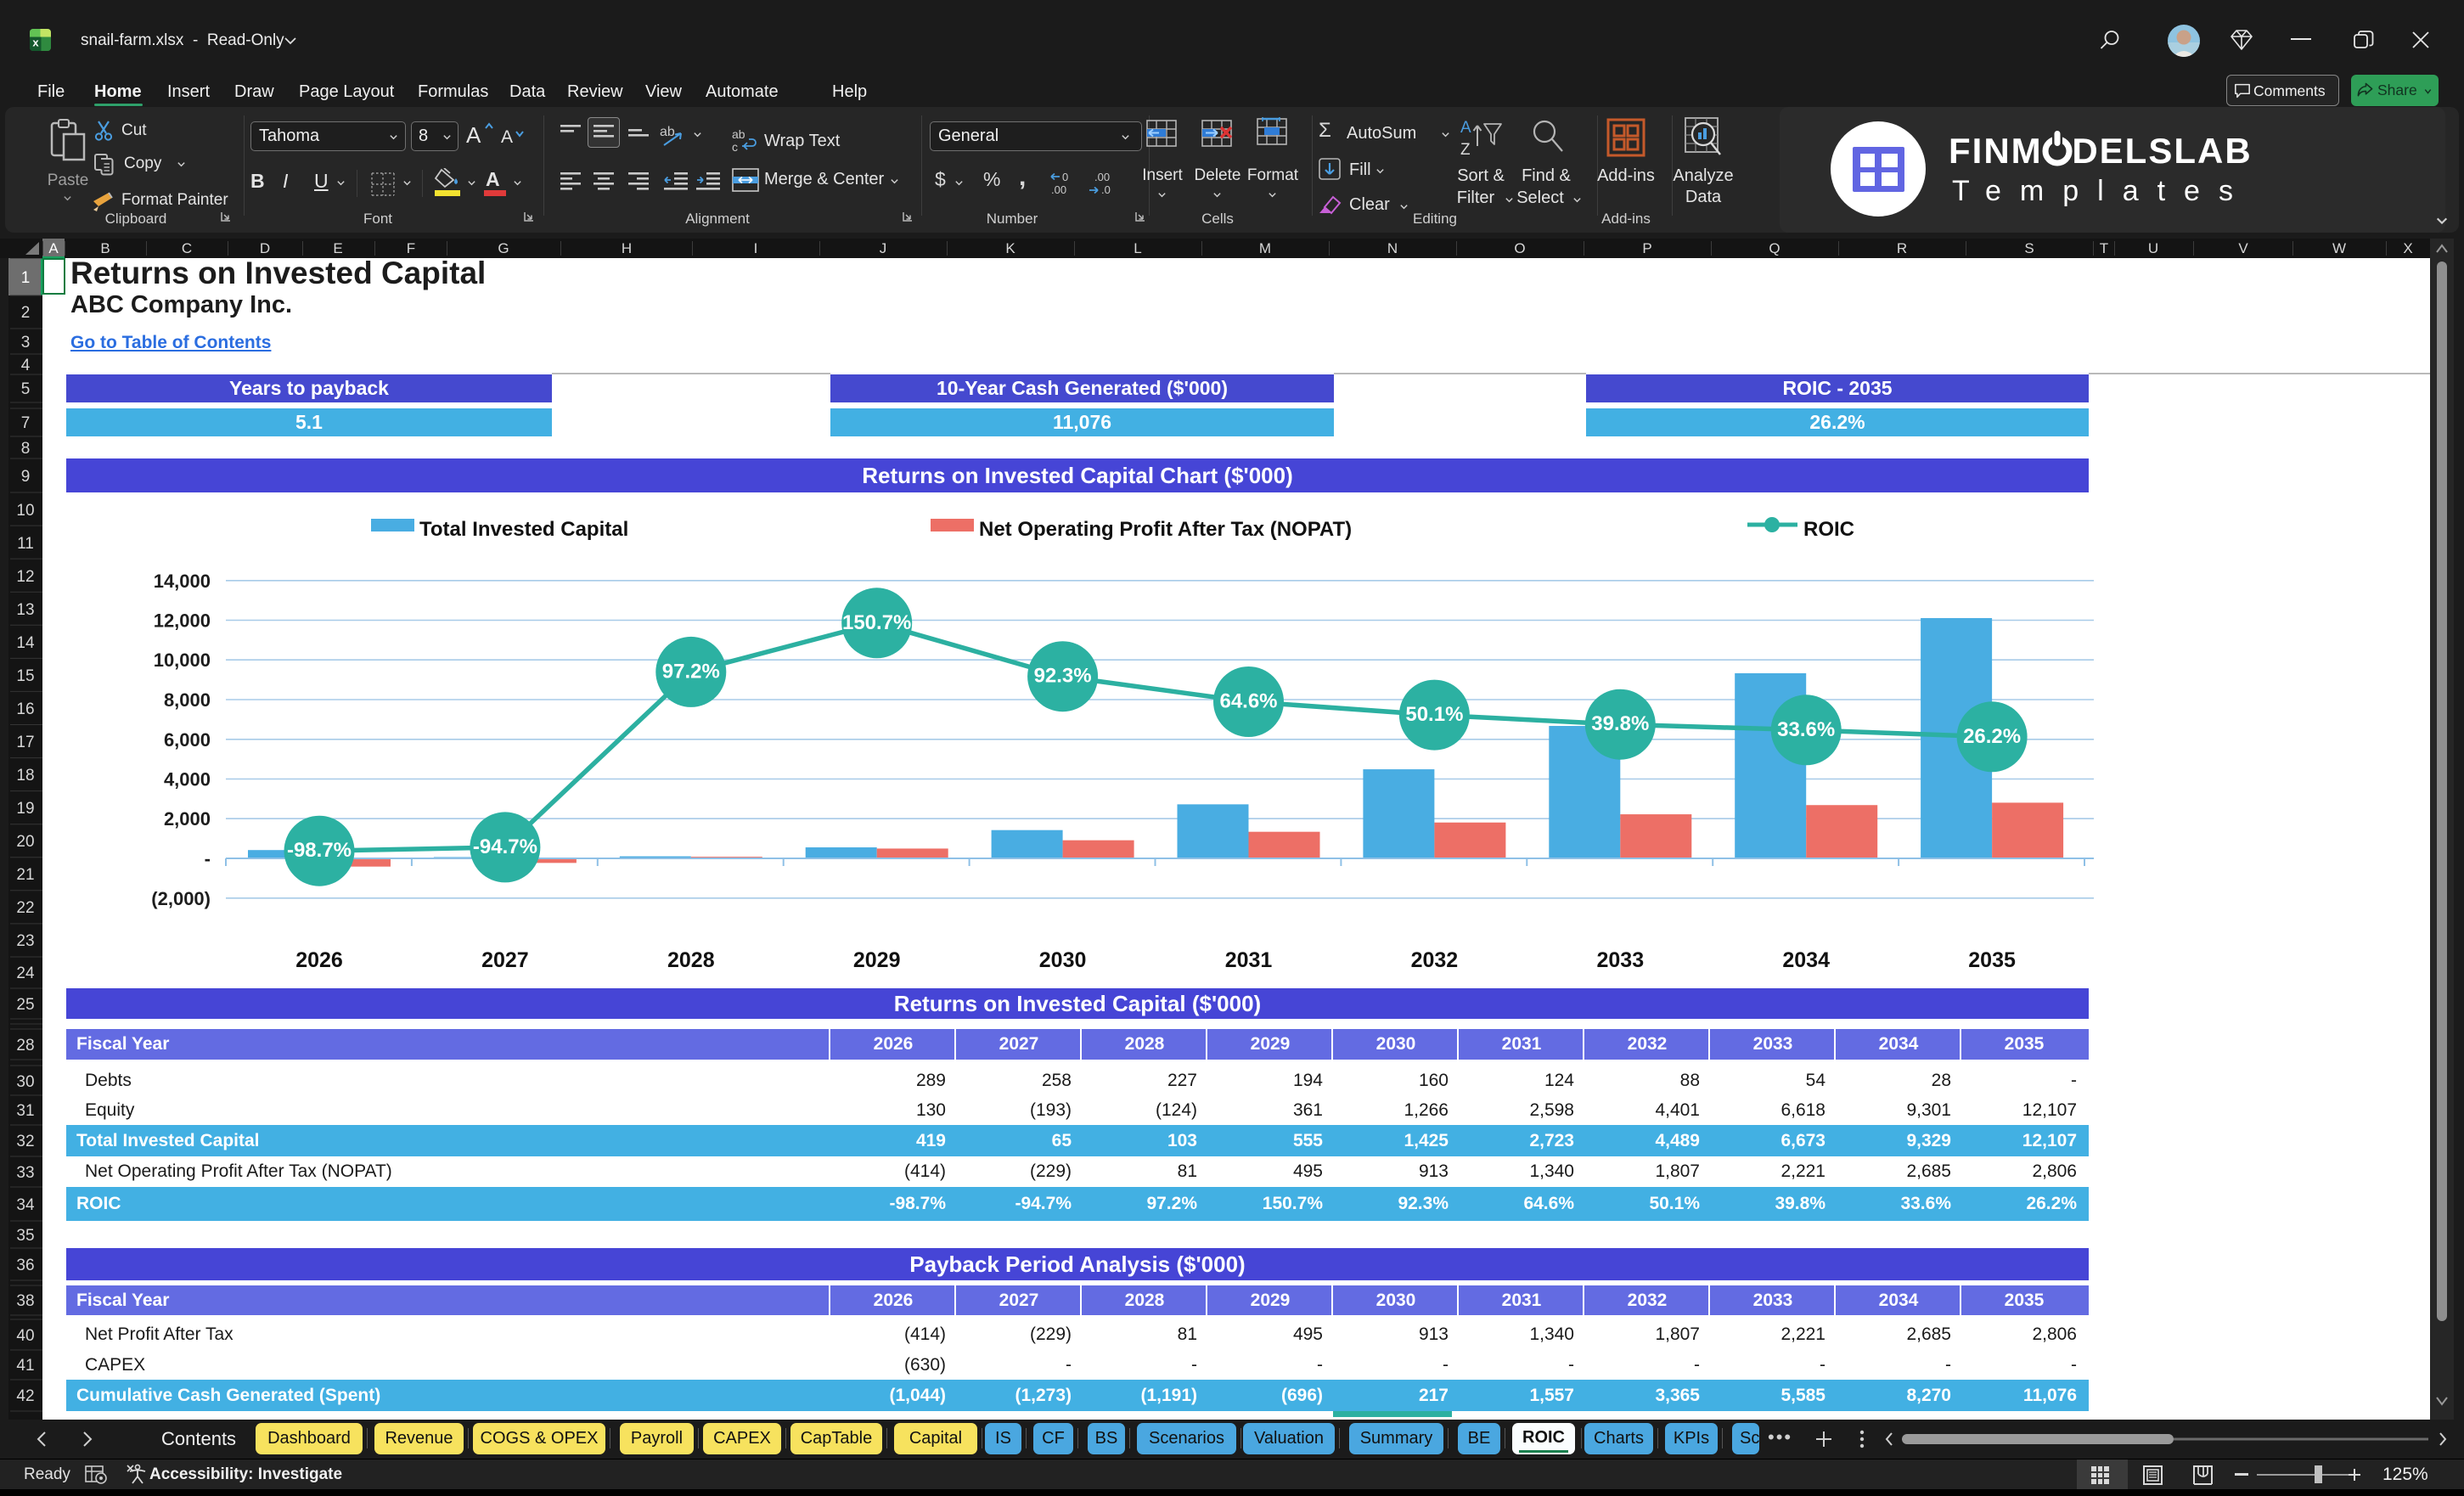 The width and height of the screenshot is (2464, 1496). What do you see at coordinates (25, 1301) in the screenshot?
I see `svg-text: 38` at bounding box center [25, 1301].